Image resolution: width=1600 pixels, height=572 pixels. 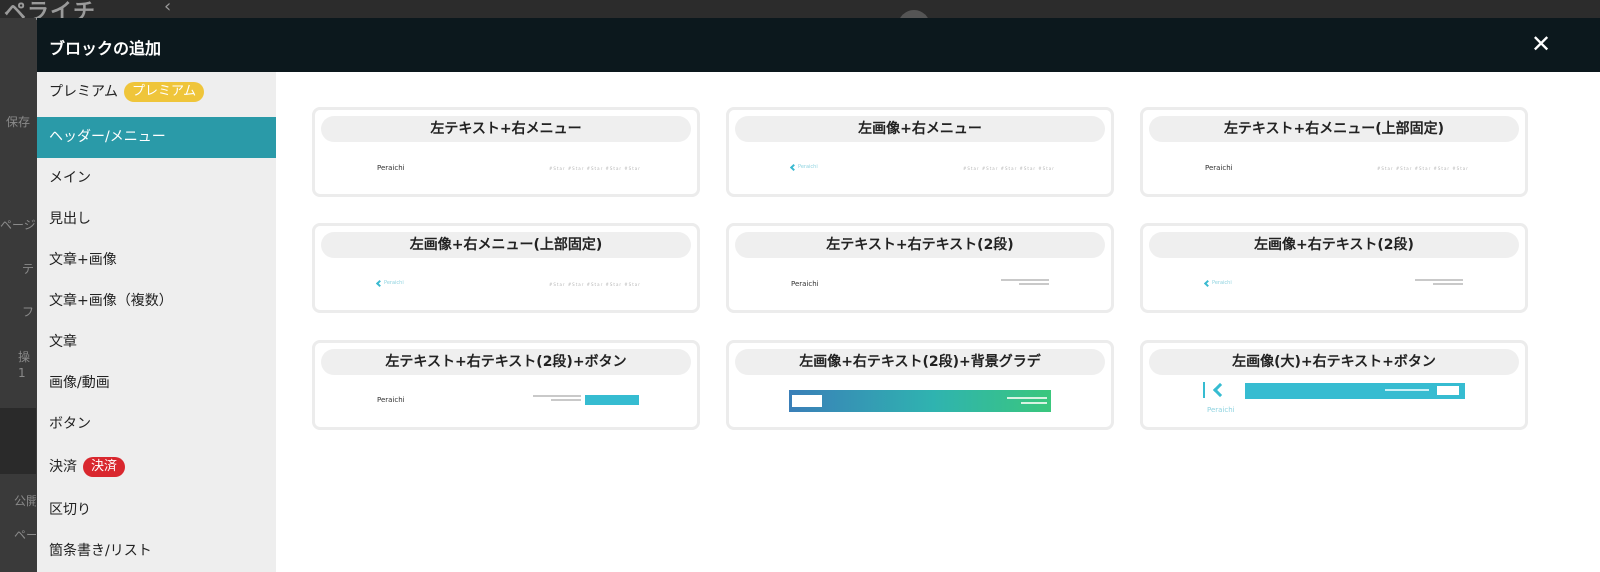 I want to click on background-sidebar-text: 1, so click(x=22, y=373).